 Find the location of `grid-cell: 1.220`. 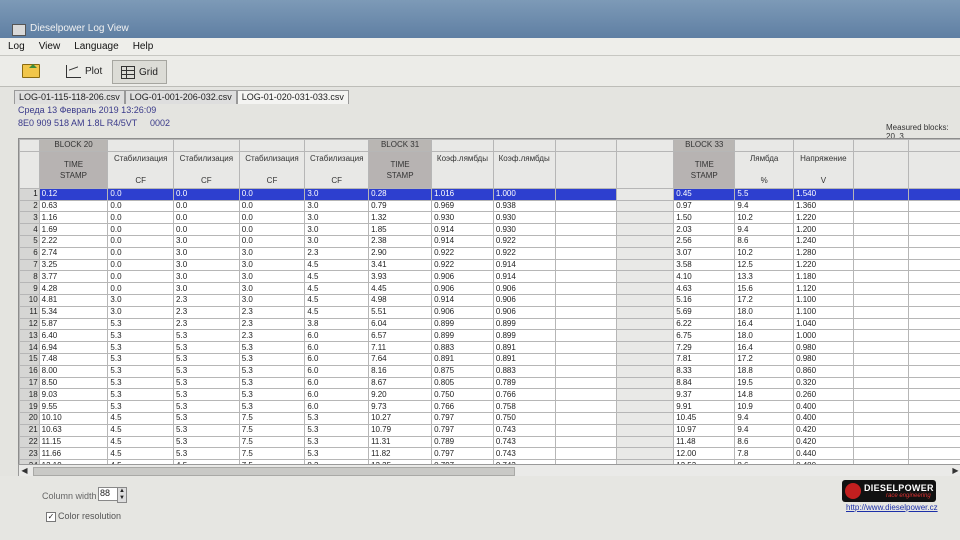

grid-cell: 1.220 is located at coordinates (823, 218).